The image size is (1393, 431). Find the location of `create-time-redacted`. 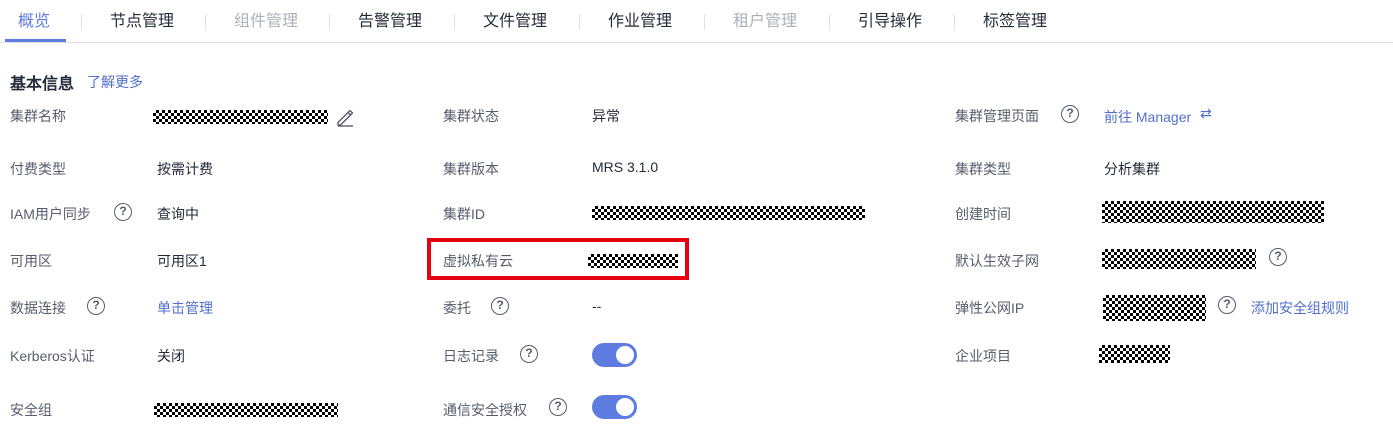

create-time-redacted is located at coordinates (1213, 212).